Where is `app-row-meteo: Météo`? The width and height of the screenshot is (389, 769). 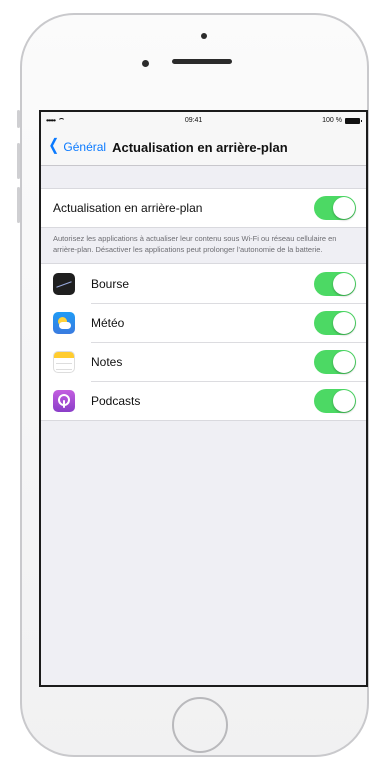 app-row-meteo: Météo is located at coordinates (203, 322).